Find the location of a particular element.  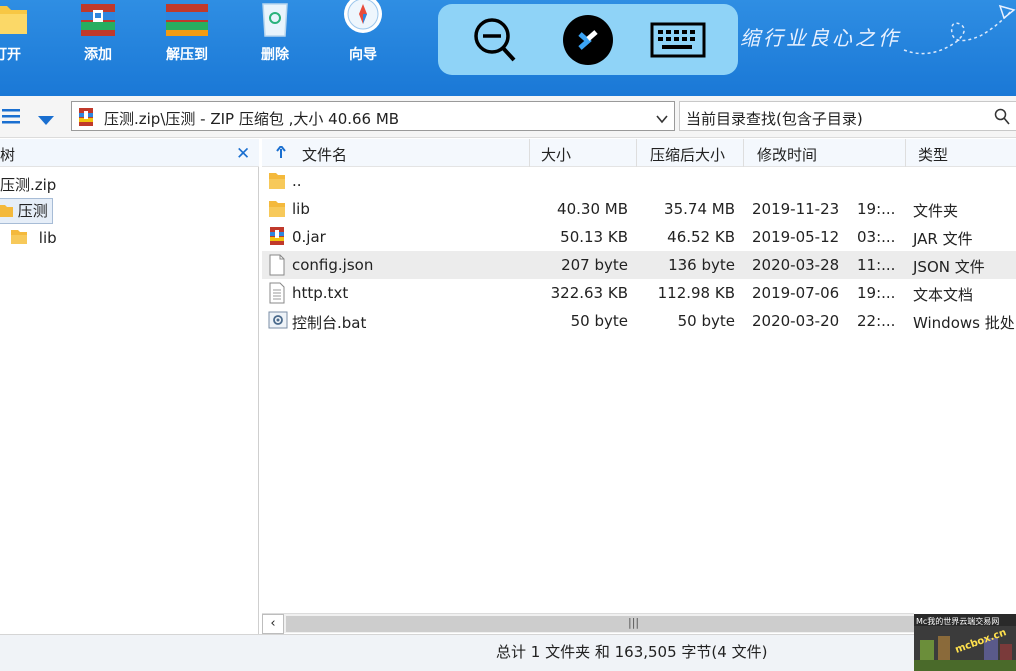

tree-item-archive: 压测.zip is located at coordinates (28, 184).